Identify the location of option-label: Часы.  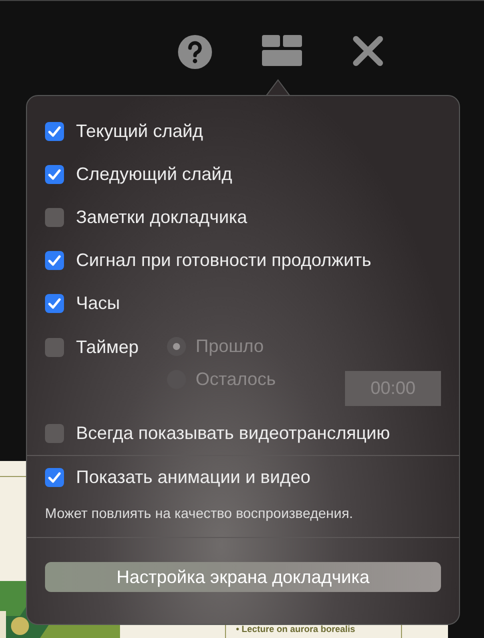
(98, 303).